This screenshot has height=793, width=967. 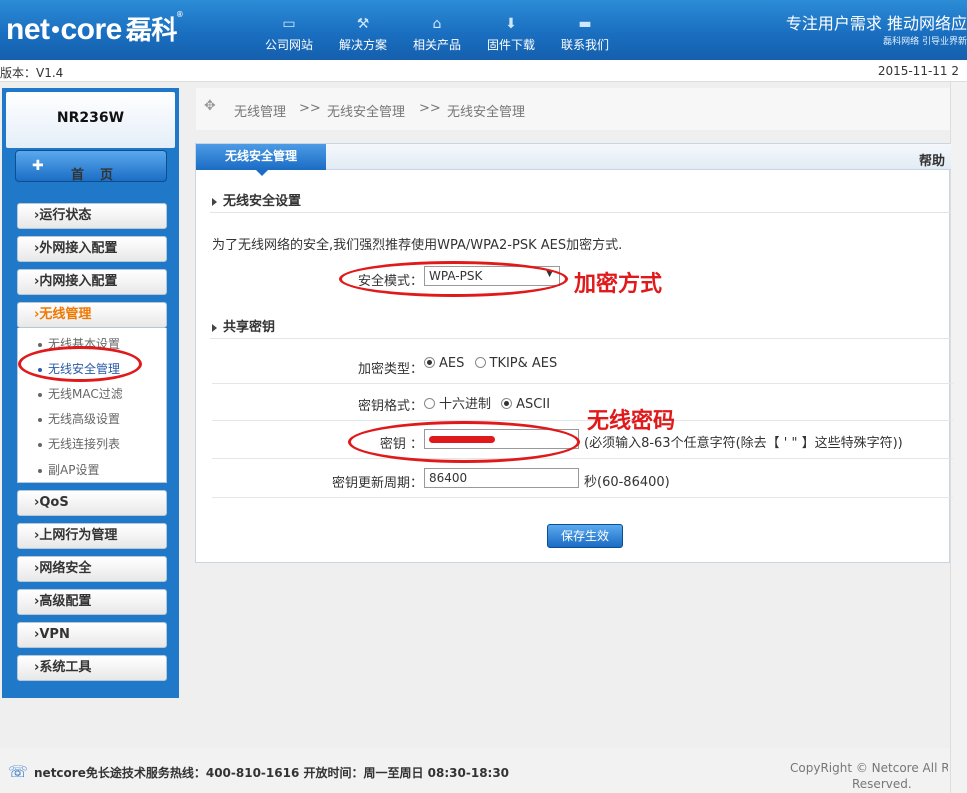 What do you see at coordinates (90, 120) in the screenshot?
I see `model-name: NR236W` at bounding box center [90, 120].